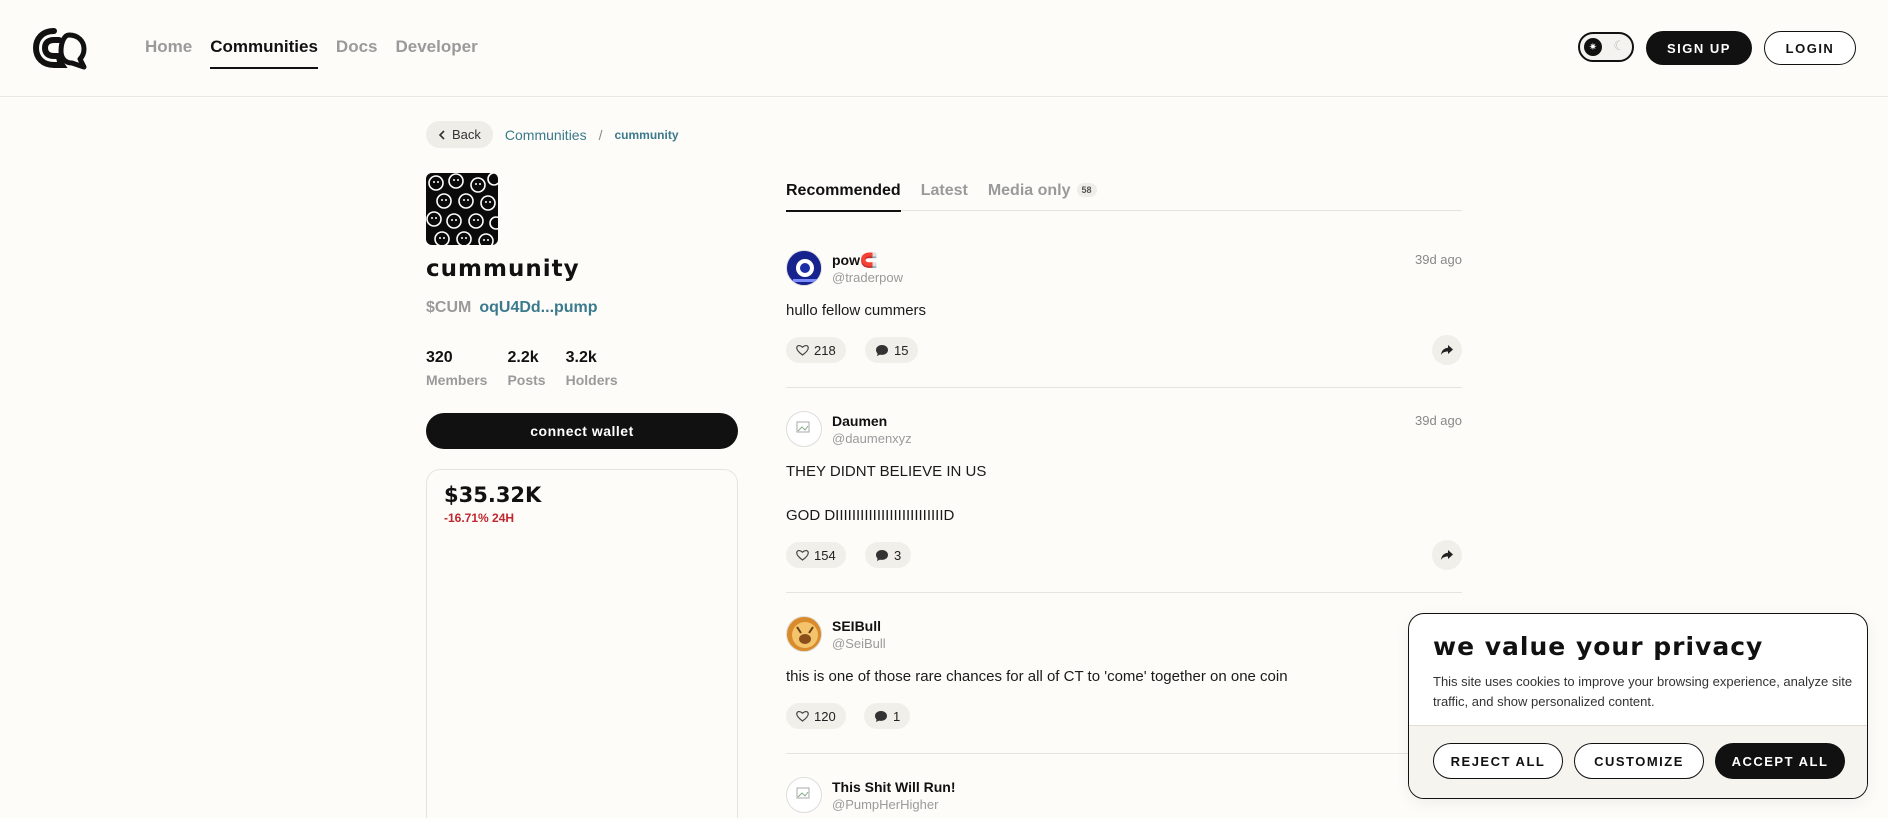  What do you see at coordinates (887, 716) in the screenshot?
I see `comment-button: 1` at bounding box center [887, 716].